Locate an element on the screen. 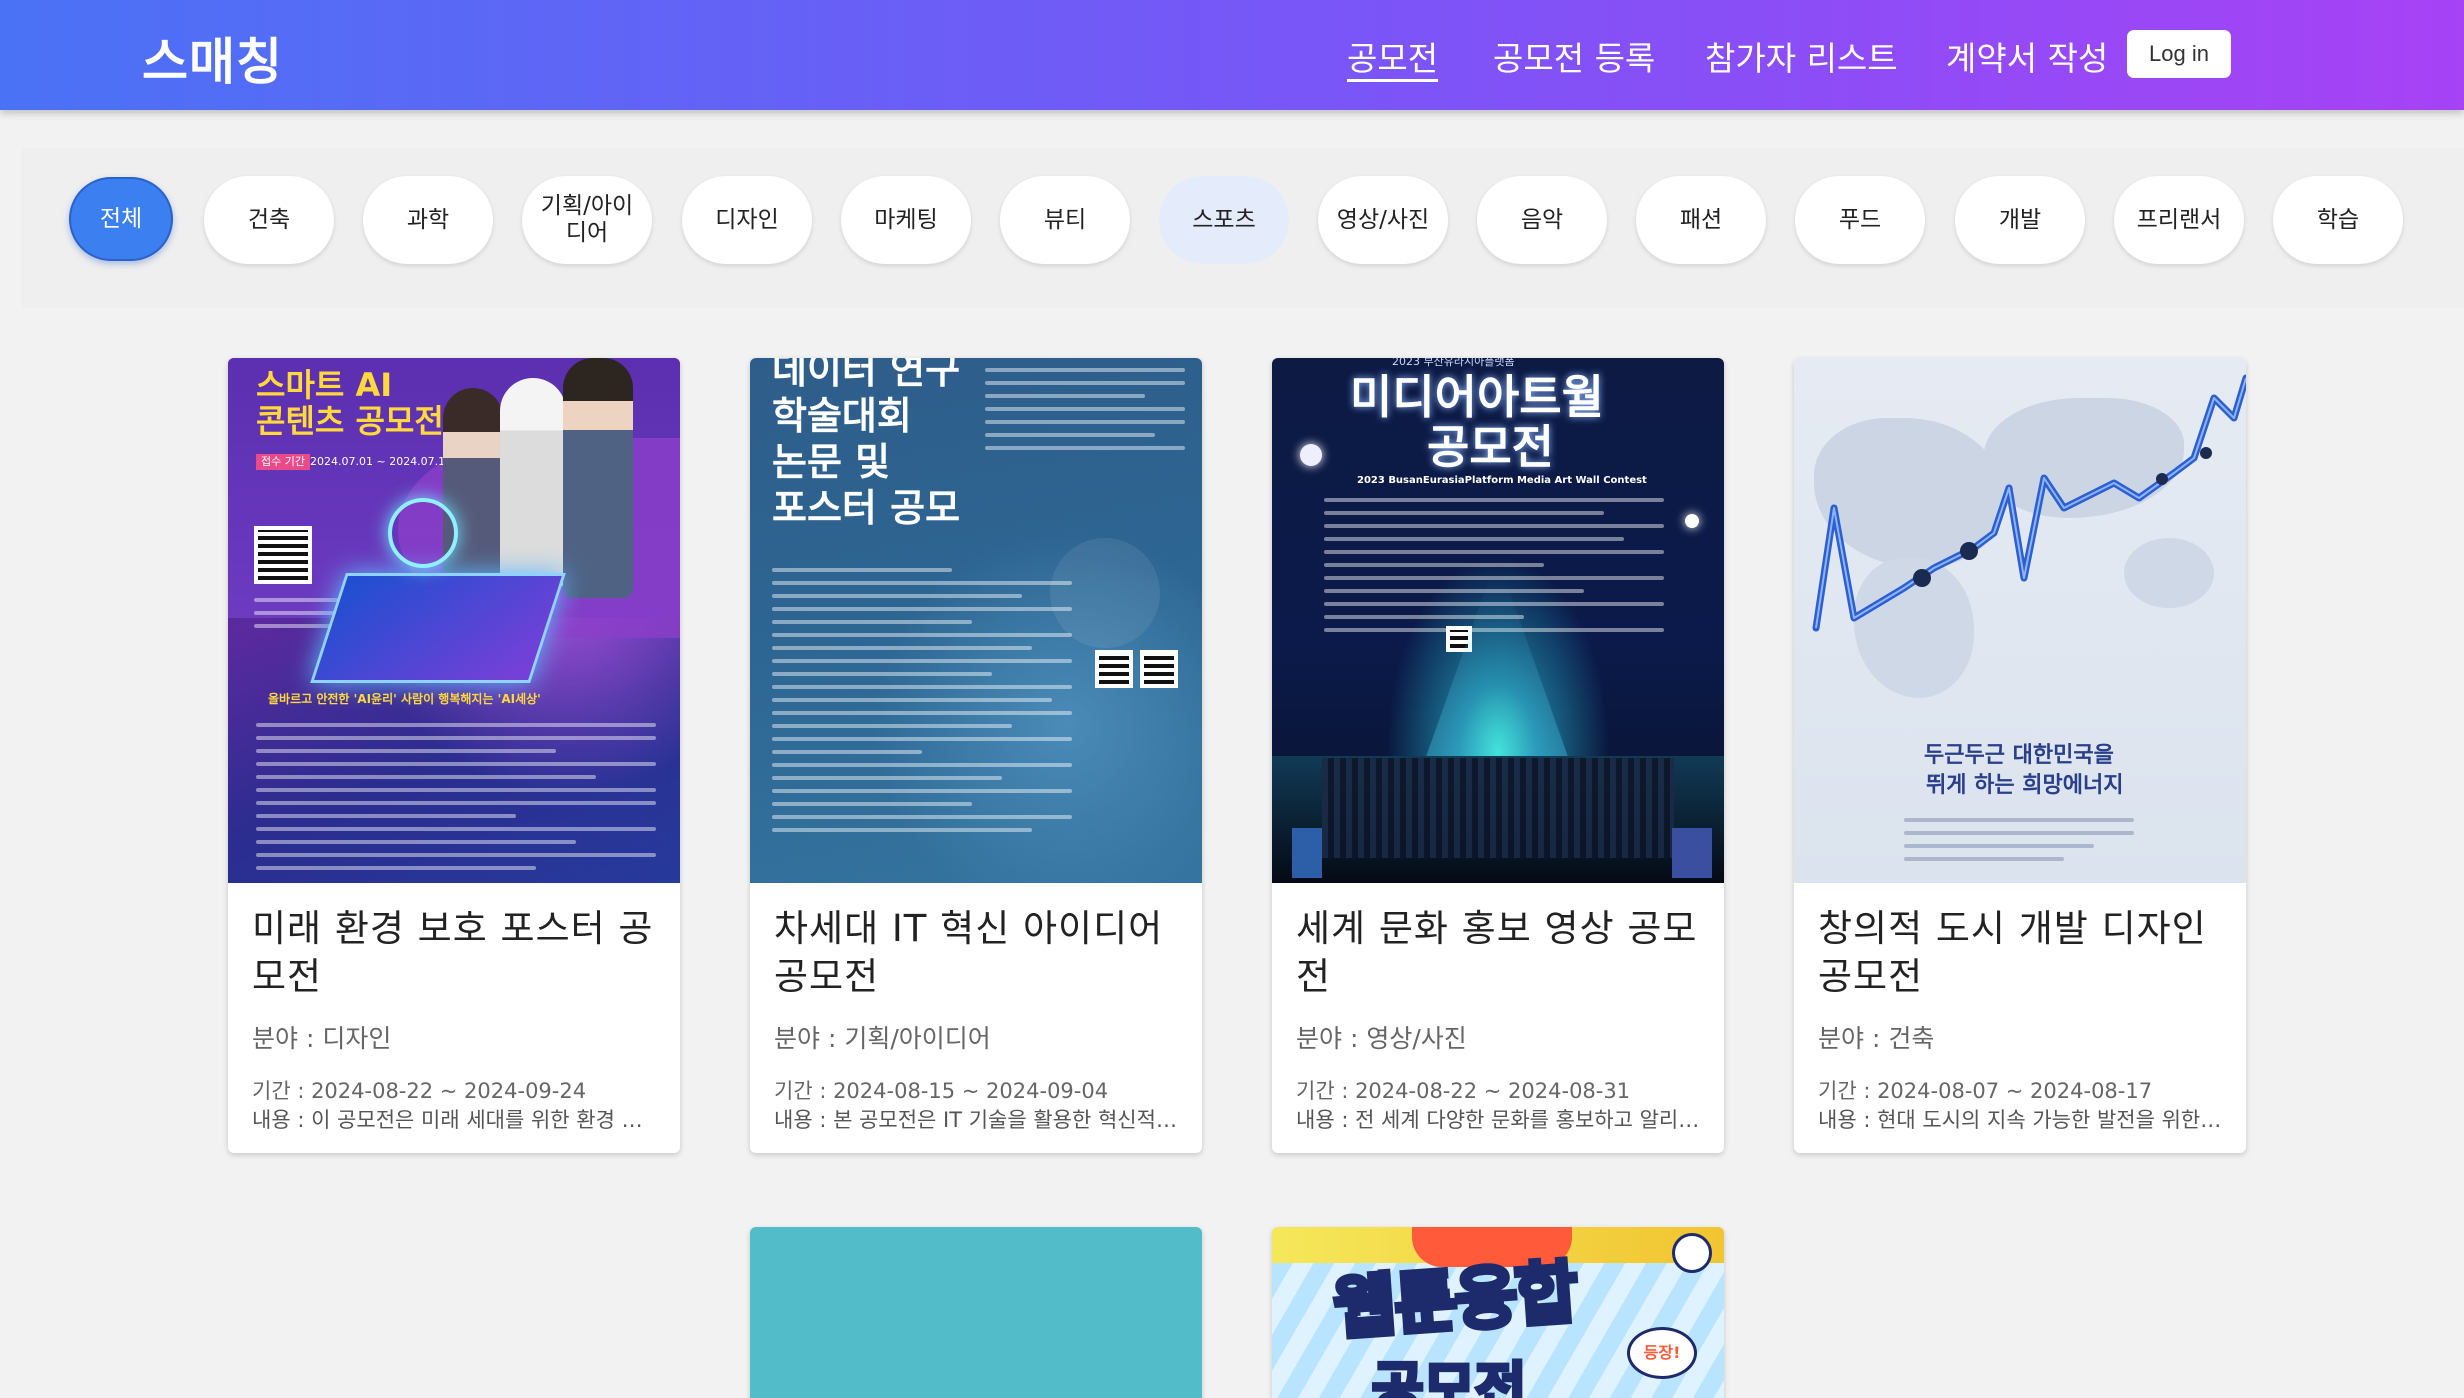 This screenshot has width=2464, height=1398. contest-period: 기간 : 2024-08-22 ~ 2024-09-24 is located at coordinates (419, 1091).